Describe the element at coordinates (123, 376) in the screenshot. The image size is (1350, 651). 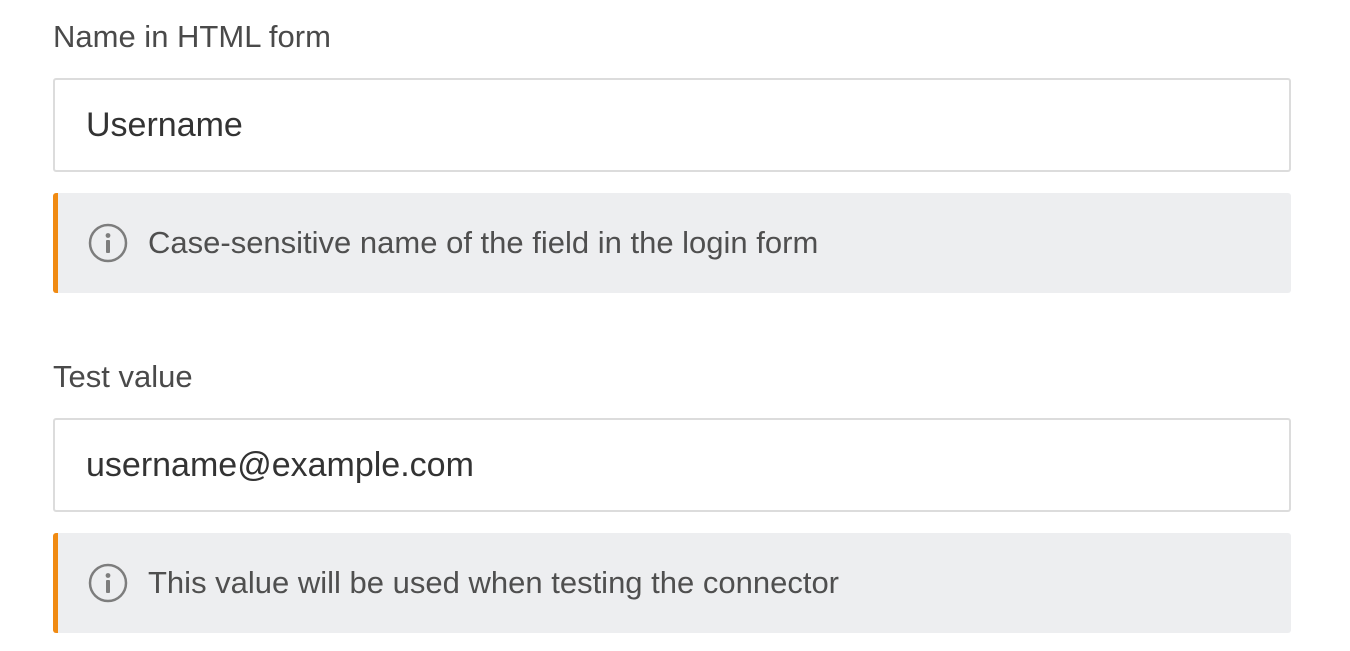
I see `test-value-label: Test value` at that location.